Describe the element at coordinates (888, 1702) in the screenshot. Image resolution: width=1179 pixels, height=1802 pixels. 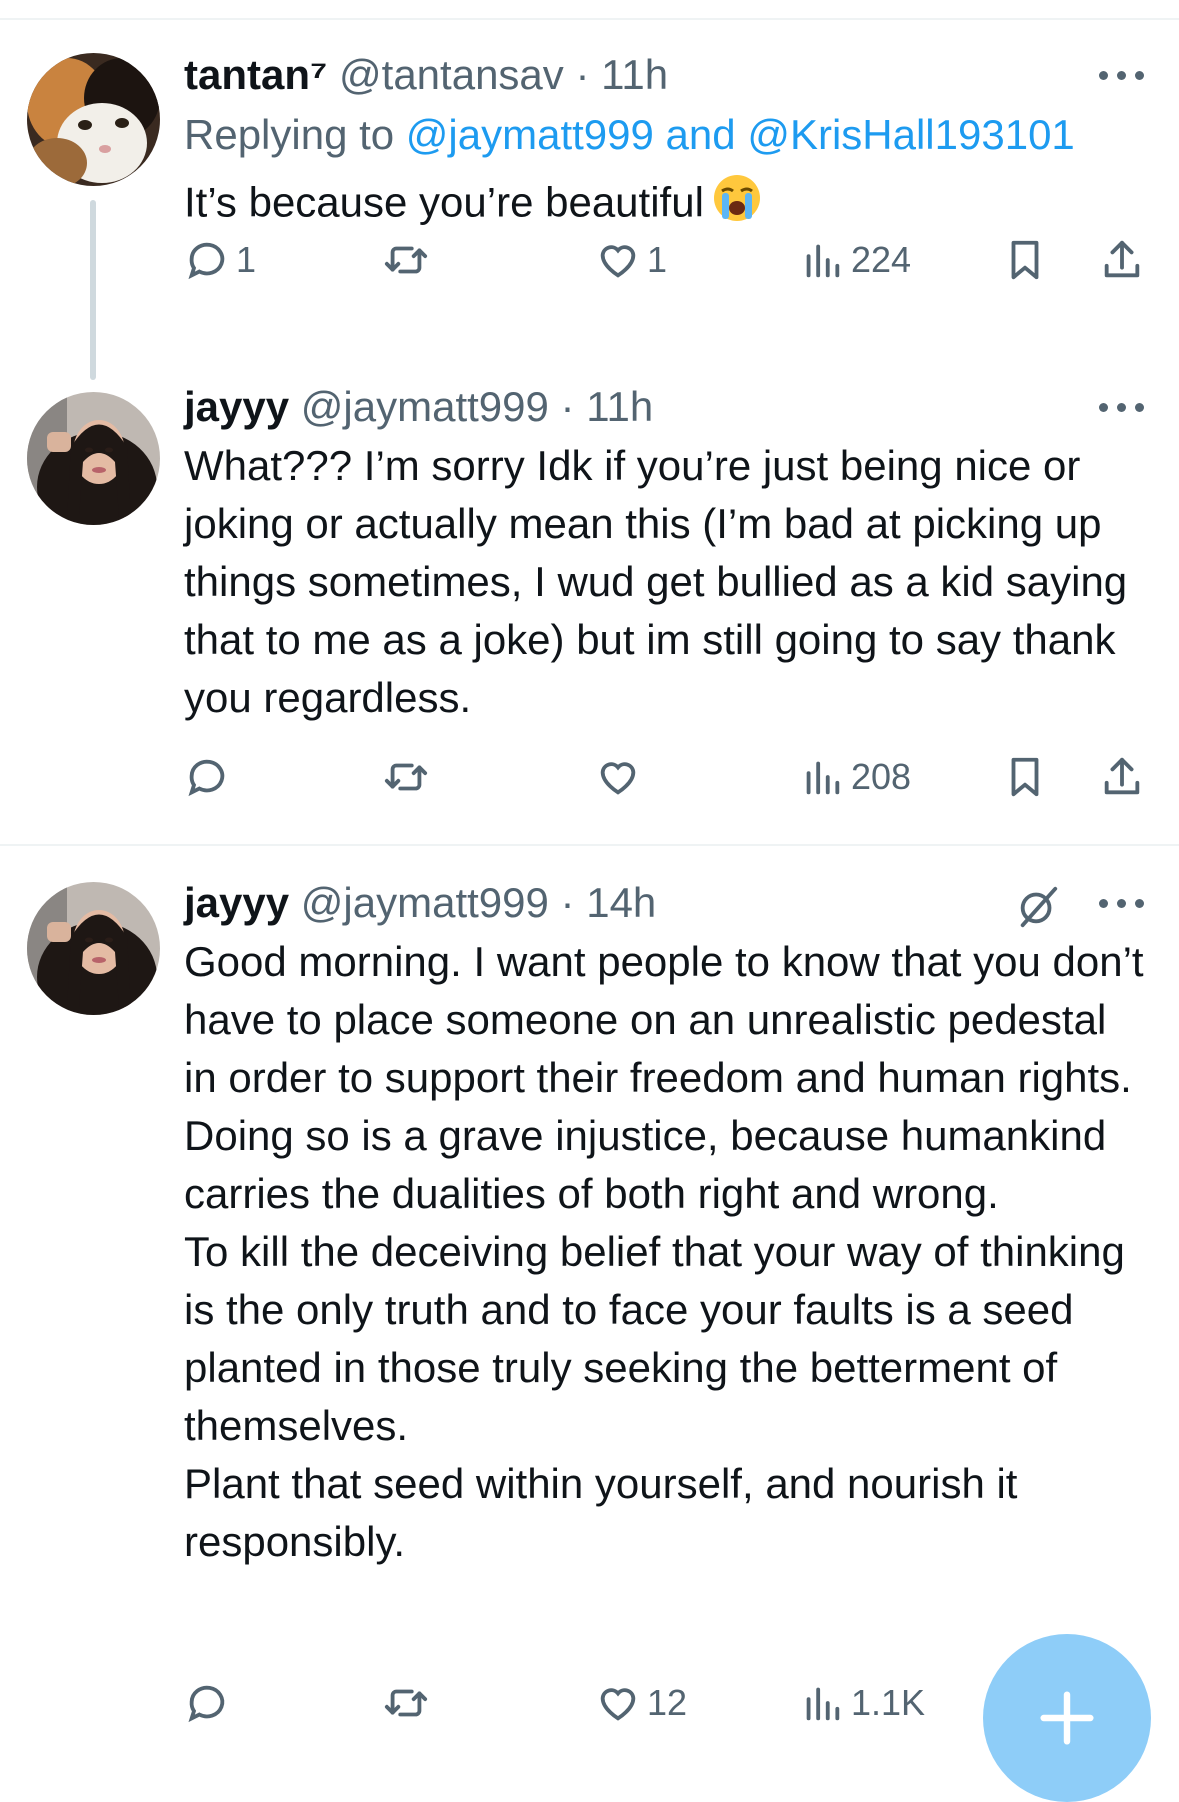
I see `view-count: 1.1K` at that location.